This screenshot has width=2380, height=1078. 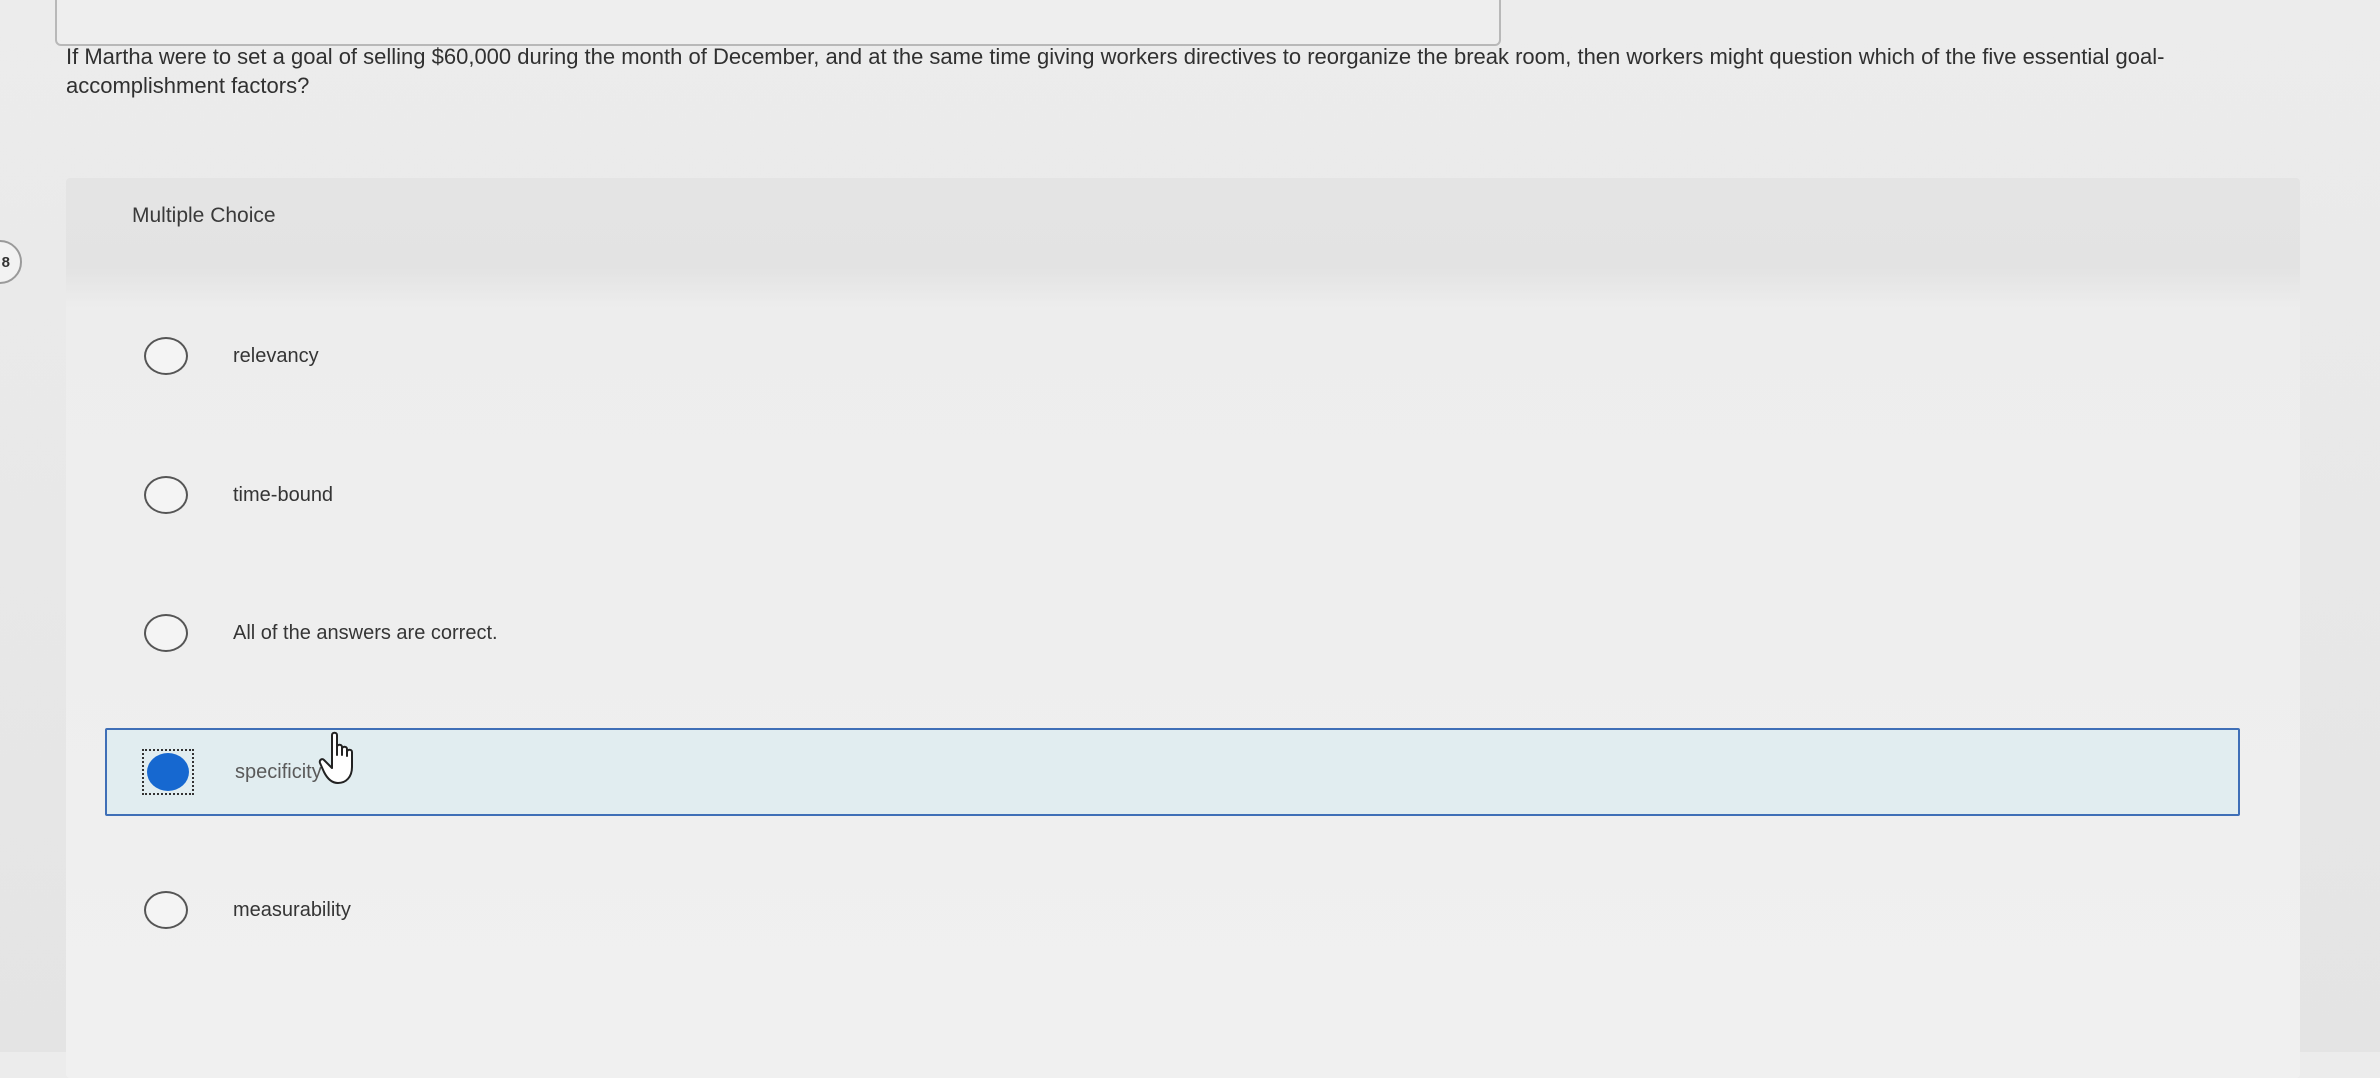 I want to click on question-type-label: Multiple Choice, so click(x=204, y=215).